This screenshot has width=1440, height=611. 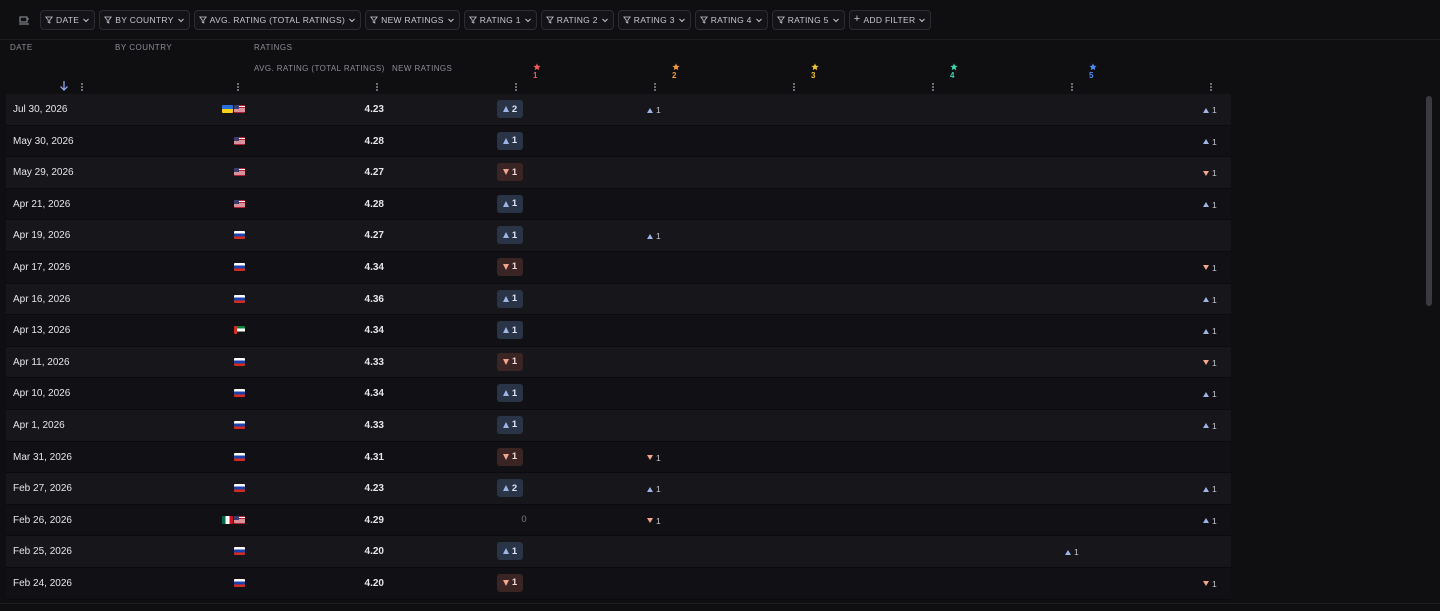 I want to click on table-row: Apr 17, 2026 4.34 1 1, so click(x=618, y=267).